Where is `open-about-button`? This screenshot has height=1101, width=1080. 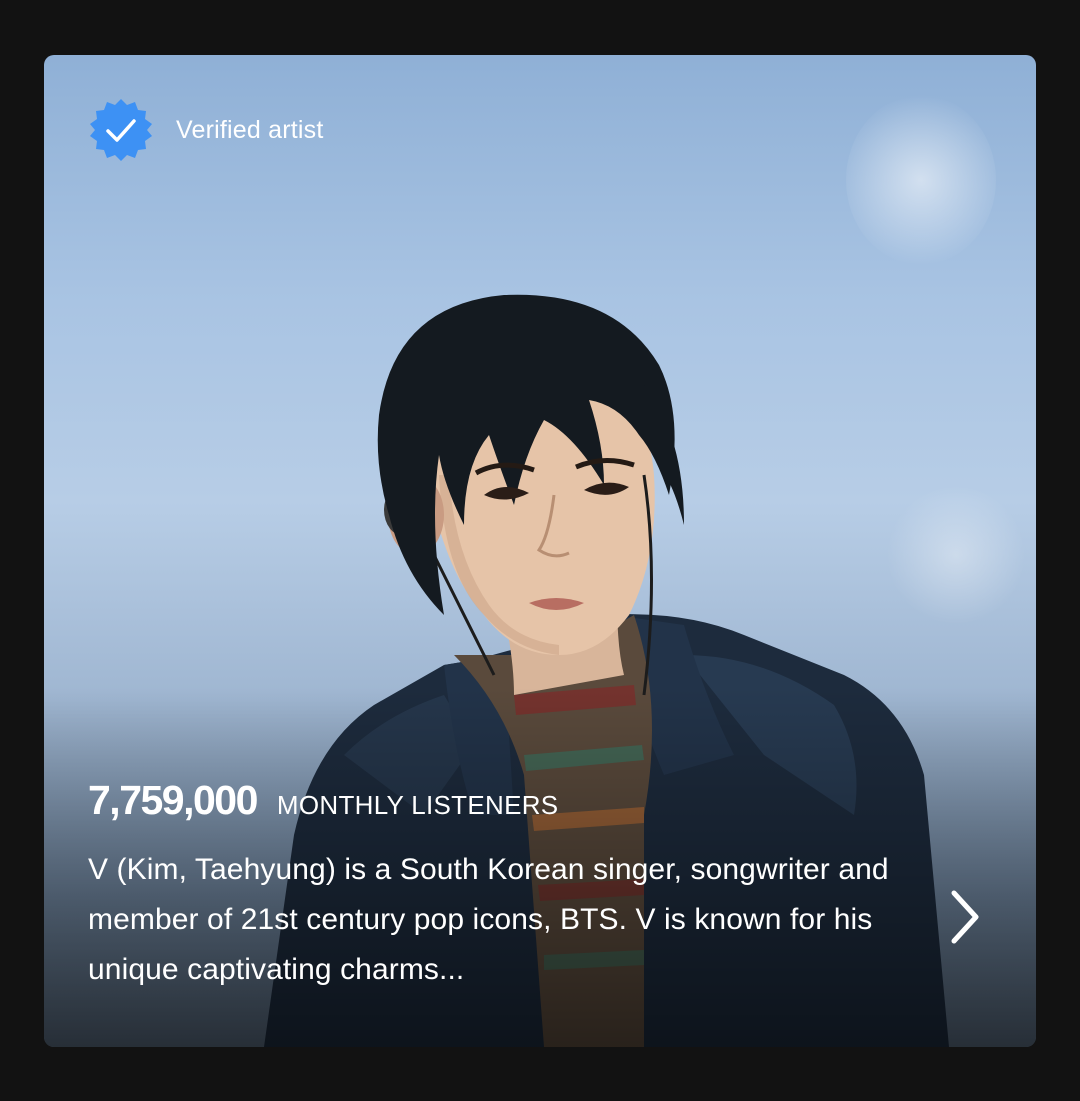
open-about-button is located at coordinates (964, 917).